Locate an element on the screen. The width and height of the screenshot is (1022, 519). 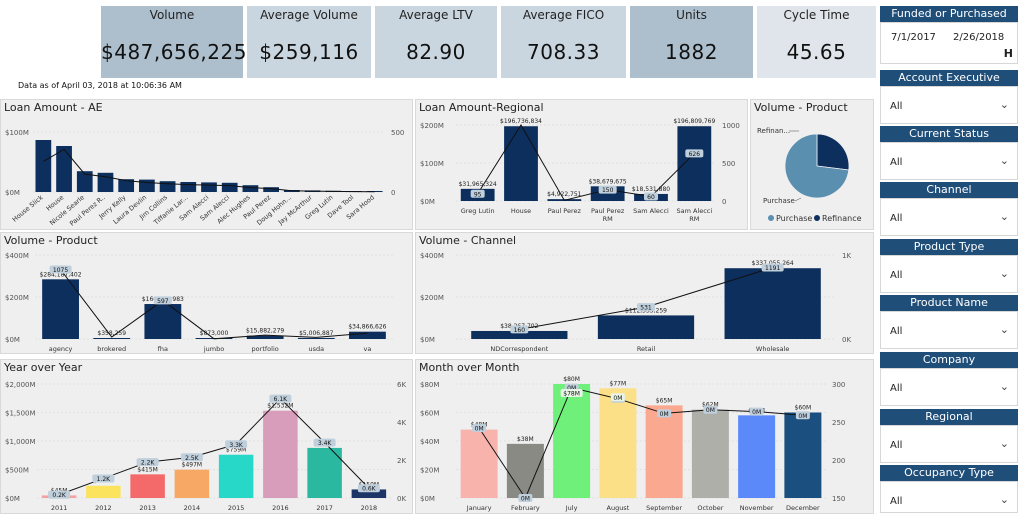
data-label: $38,679,675 is located at coordinates (608, 181).